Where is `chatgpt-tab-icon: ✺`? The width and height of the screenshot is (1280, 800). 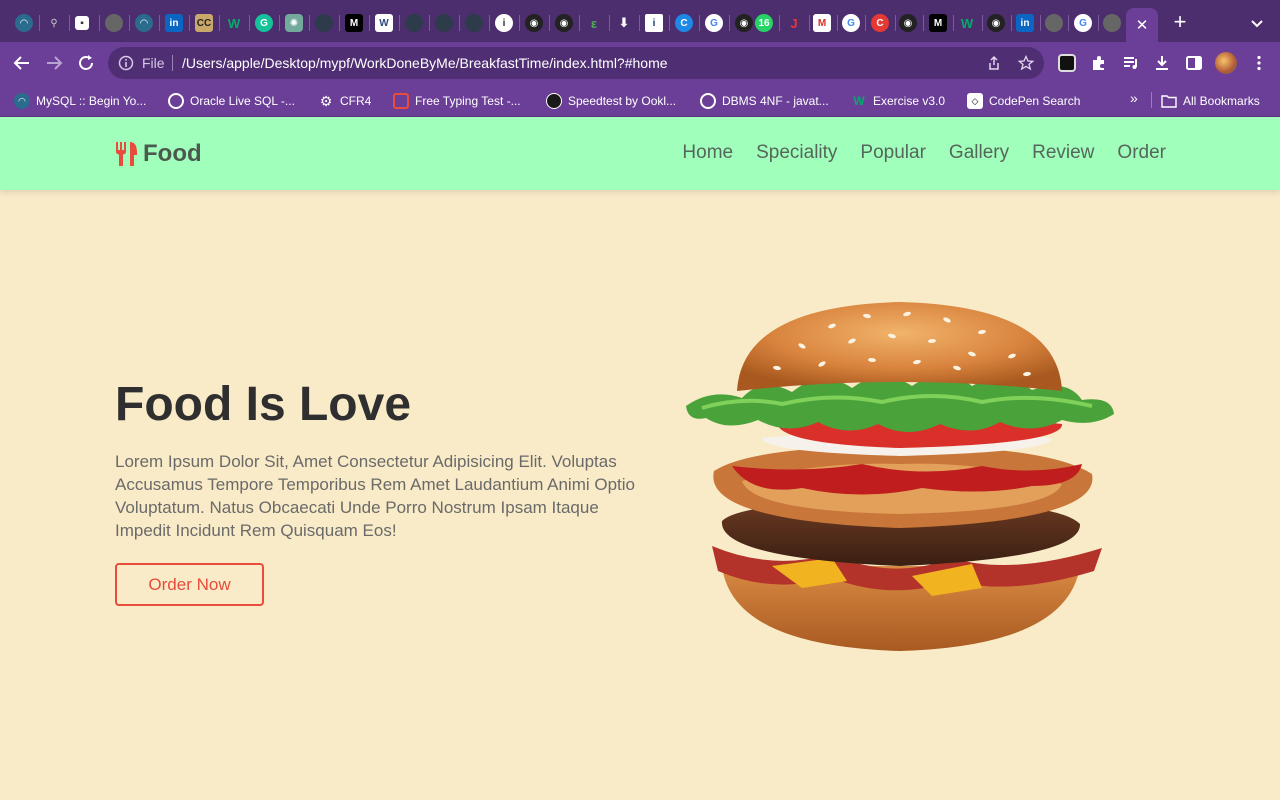 chatgpt-tab-icon: ✺ is located at coordinates (294, 23).